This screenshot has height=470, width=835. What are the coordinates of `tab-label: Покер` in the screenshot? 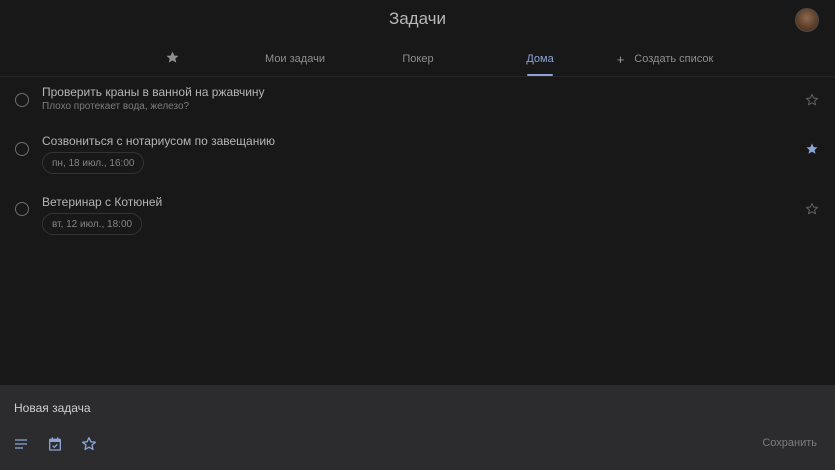 It's located at (418, 59).